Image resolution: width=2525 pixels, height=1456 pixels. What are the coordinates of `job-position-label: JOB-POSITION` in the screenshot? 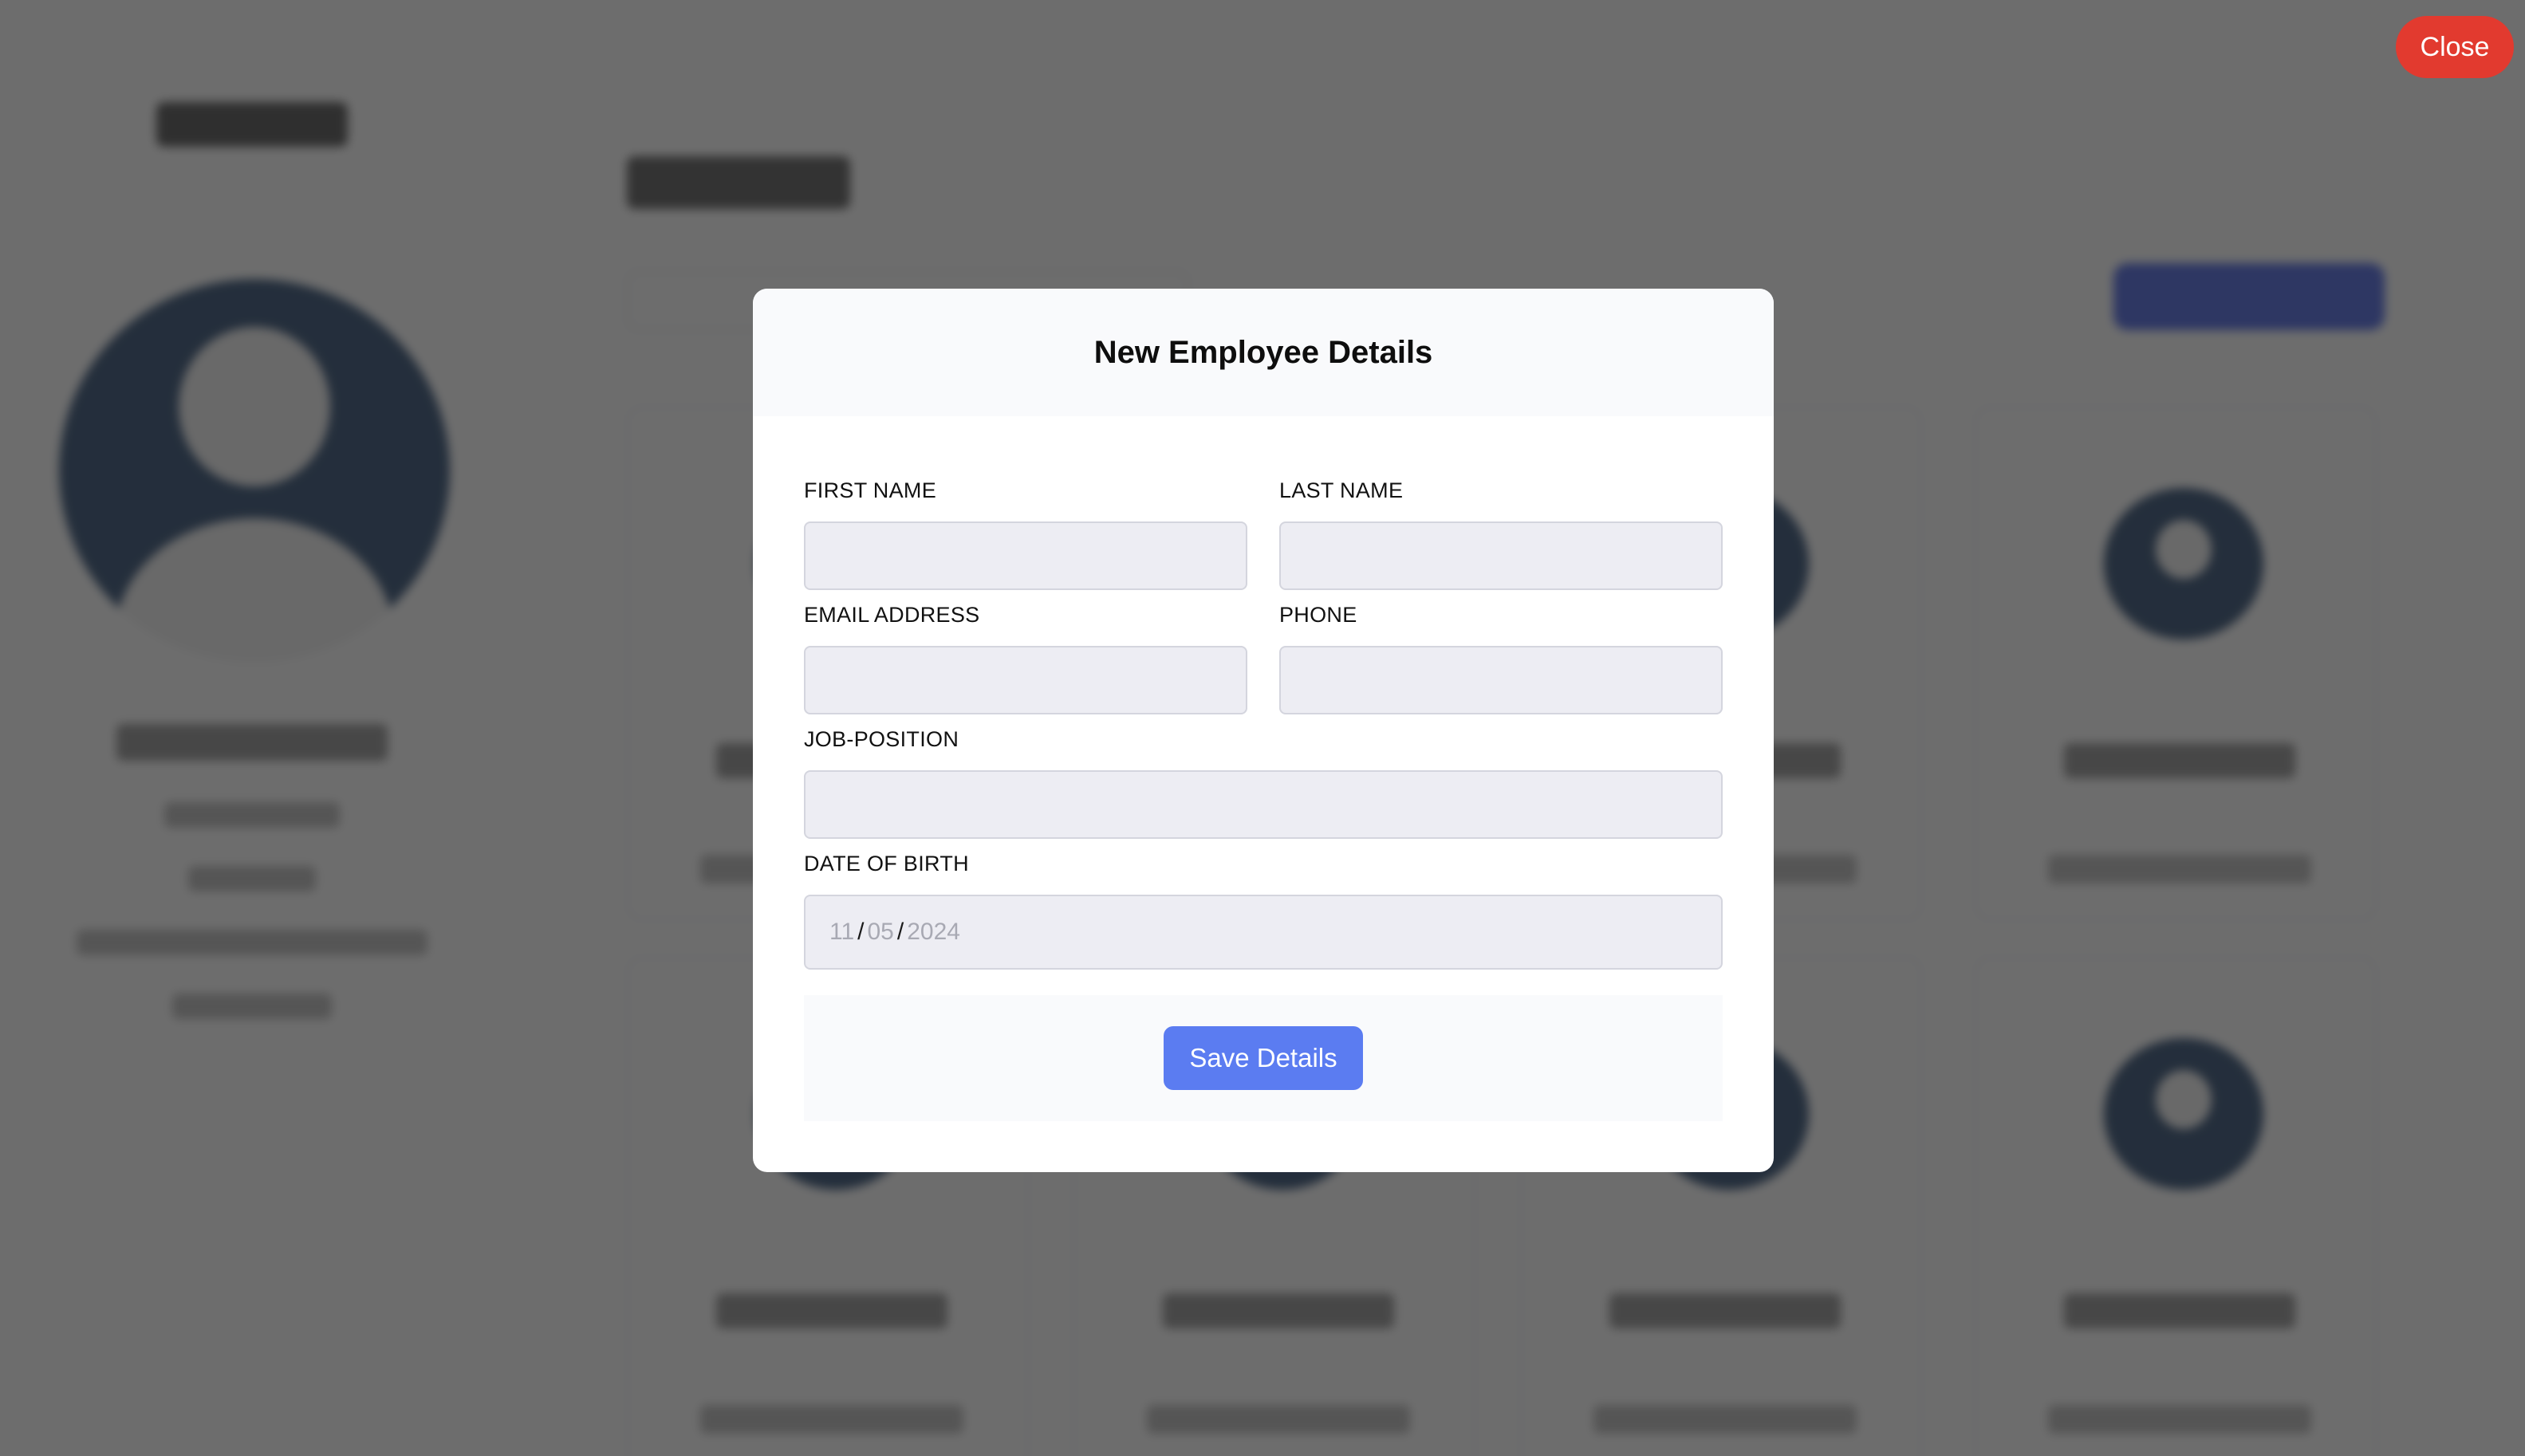 It's located at (881, 739).